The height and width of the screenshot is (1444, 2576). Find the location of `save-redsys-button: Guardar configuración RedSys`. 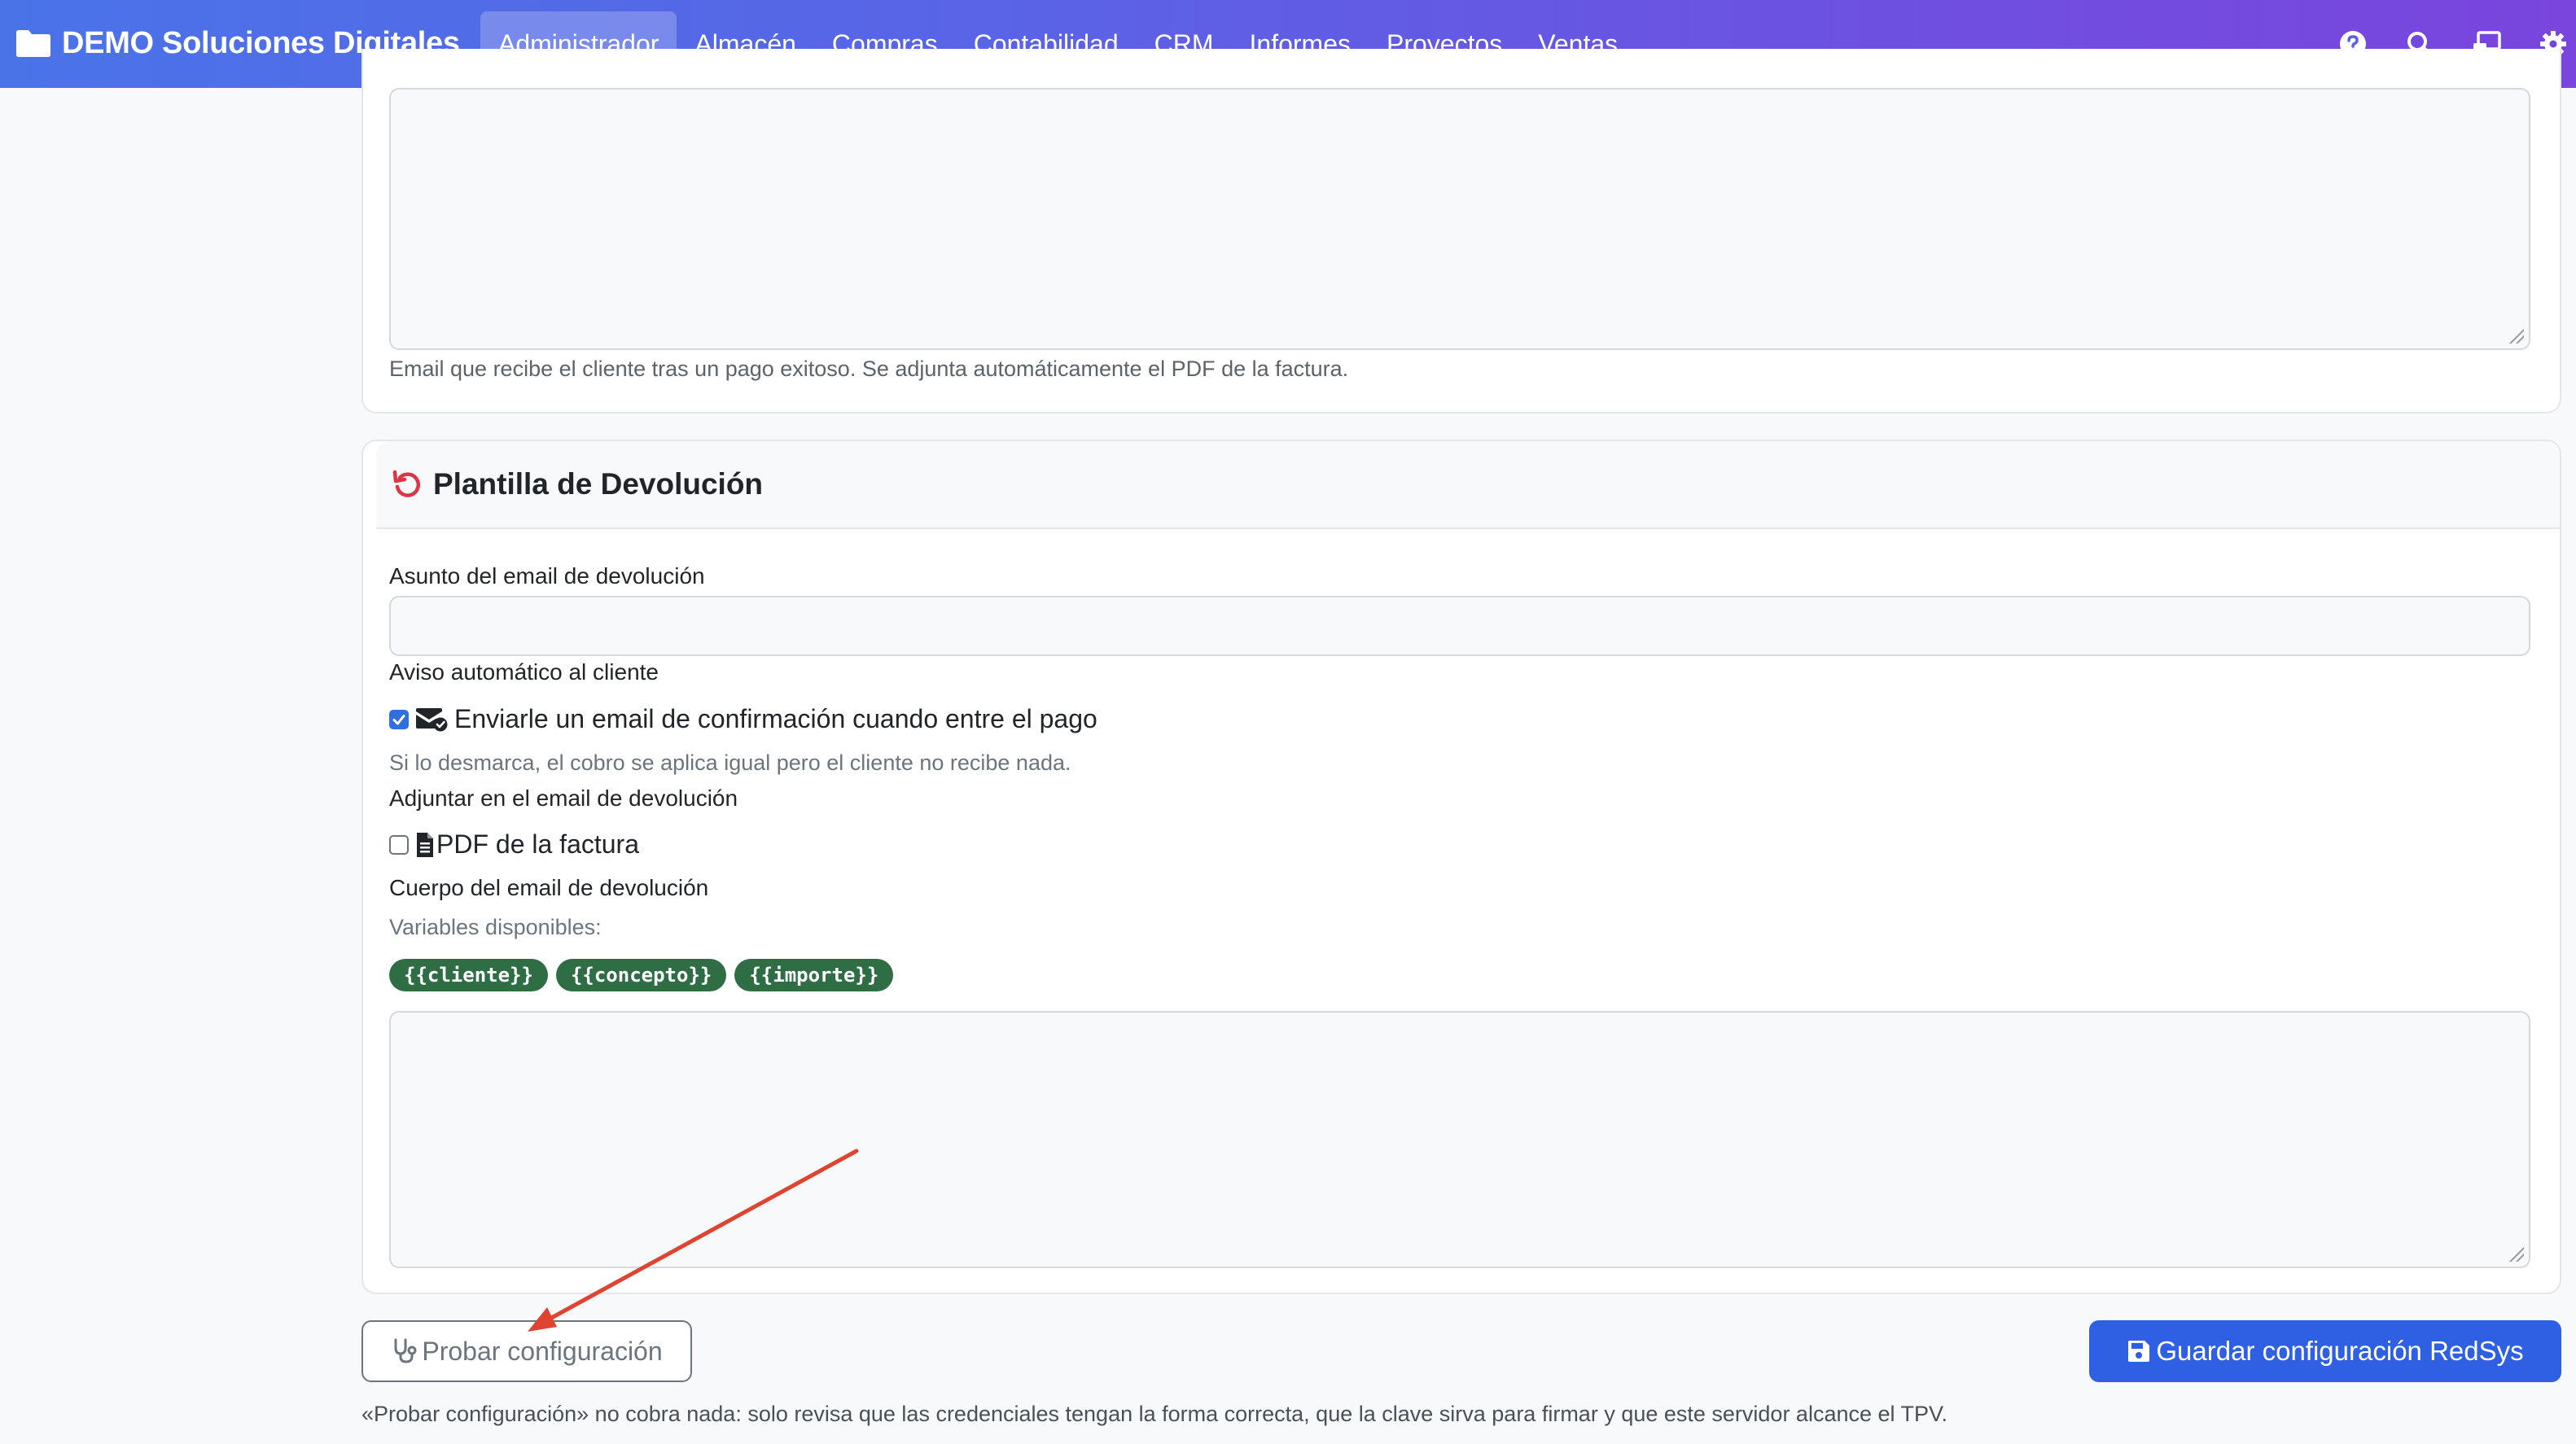

save-redsys-button: Guardar configuración RedSys is located at coordinates (2325, 1351).